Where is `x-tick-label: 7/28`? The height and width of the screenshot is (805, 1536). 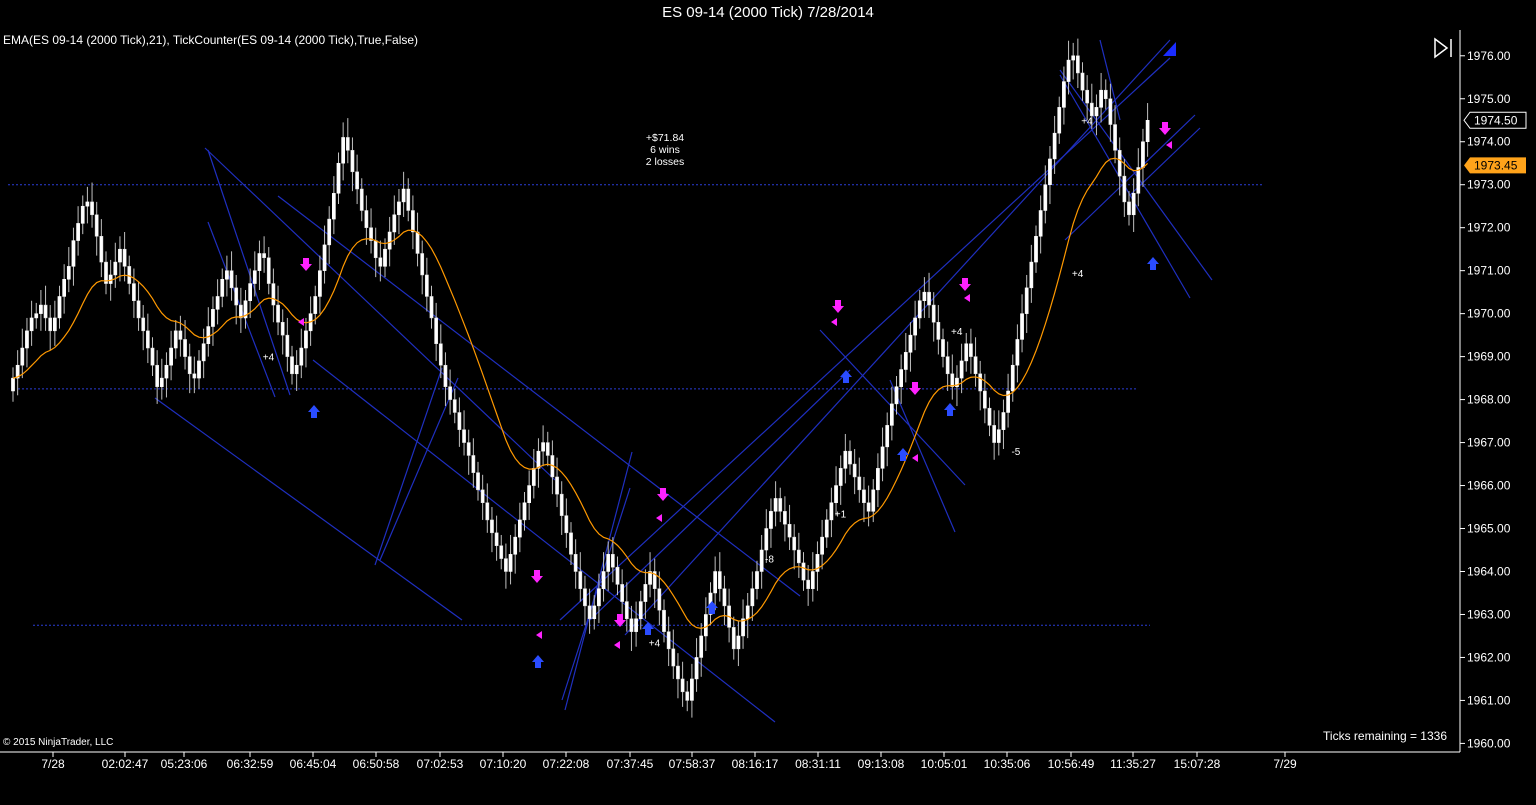 x-tick-label: 7/28 is located at coordinates (53, 764).